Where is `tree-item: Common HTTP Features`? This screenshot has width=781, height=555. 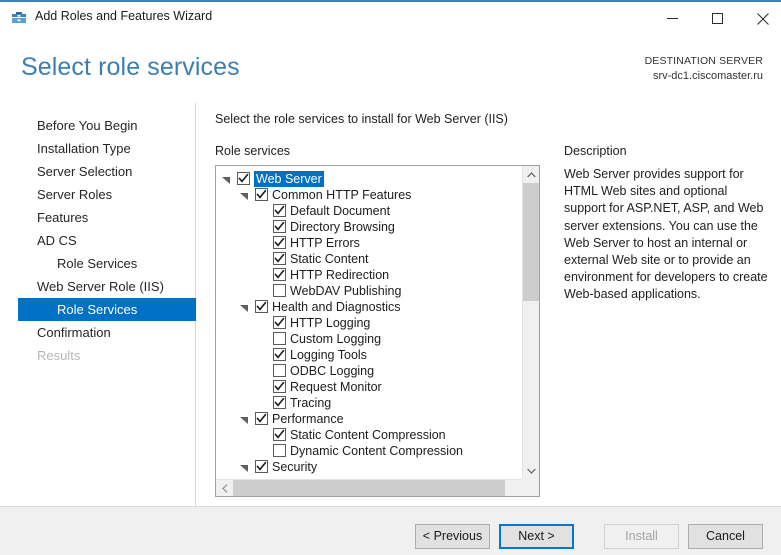
tree-item: Common HTTP Features is located at coordinates (369, 195).